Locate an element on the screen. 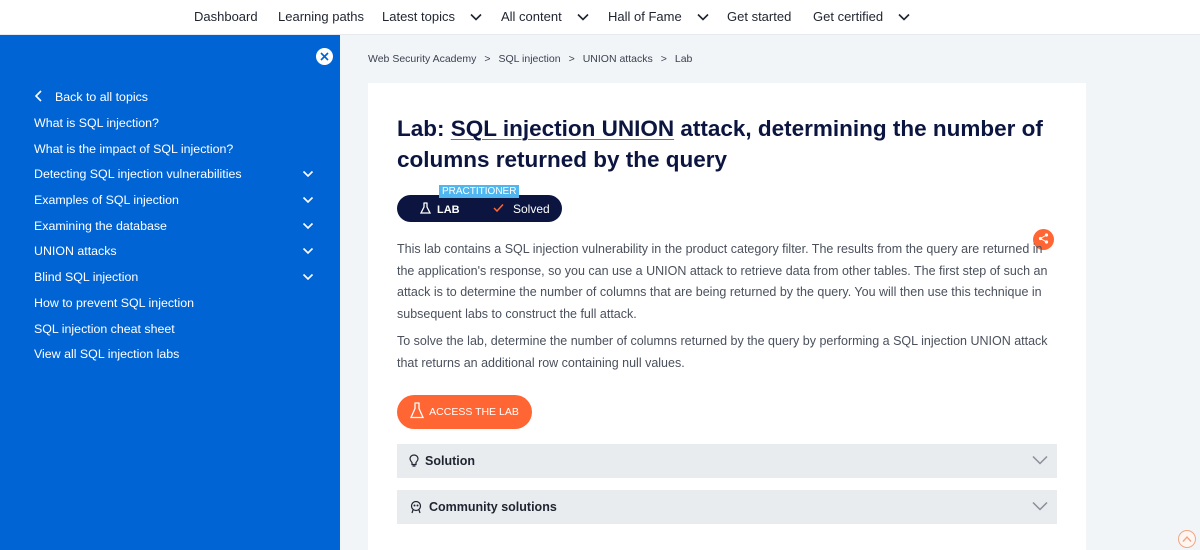 This screenshot has width=1200, height=550. sidebar-item-detecting: Detecting SQL injection vulnerabilities is located at coordinates (174, 174).